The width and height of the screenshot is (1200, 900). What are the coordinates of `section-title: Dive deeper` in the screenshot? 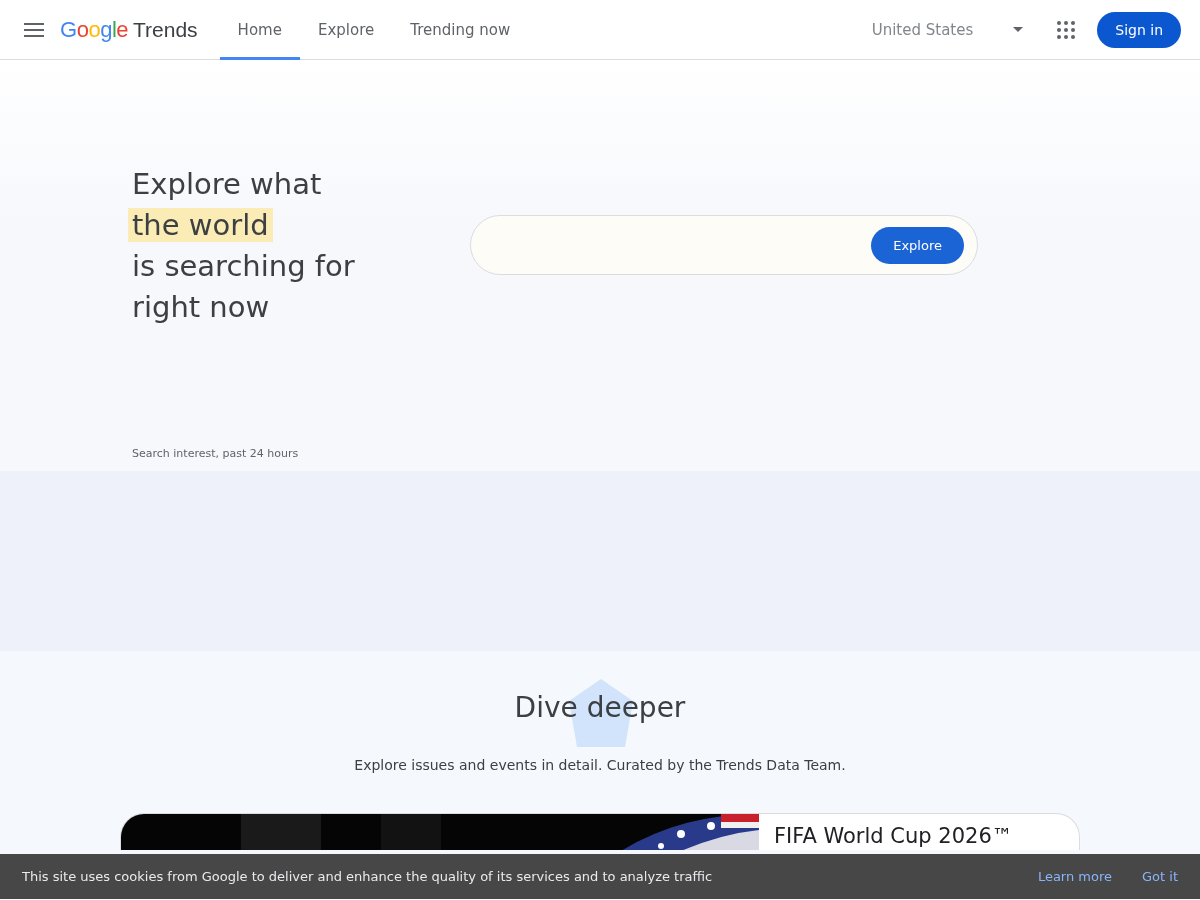 It's located at (600, 707).